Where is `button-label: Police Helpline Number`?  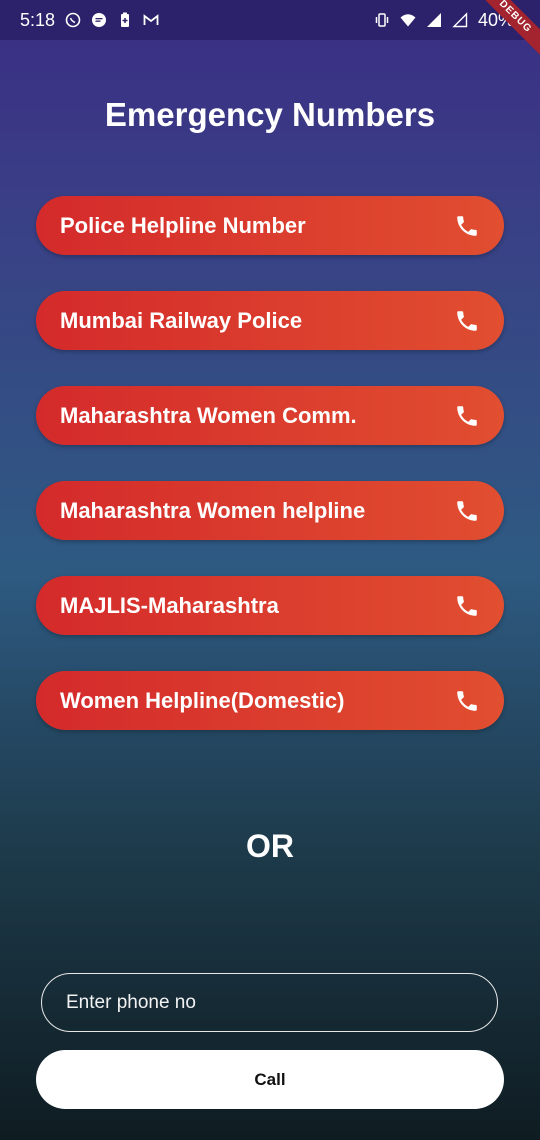 button-label: Police Helpline Number is located at coordinates (183, 225).